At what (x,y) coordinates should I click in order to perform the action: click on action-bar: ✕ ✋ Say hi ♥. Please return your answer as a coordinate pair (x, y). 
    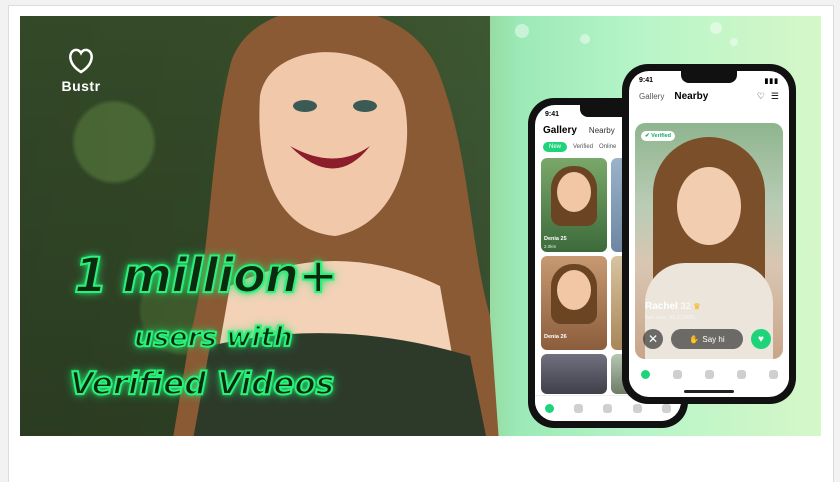
    Looking at the image, I should click on (707, 339).